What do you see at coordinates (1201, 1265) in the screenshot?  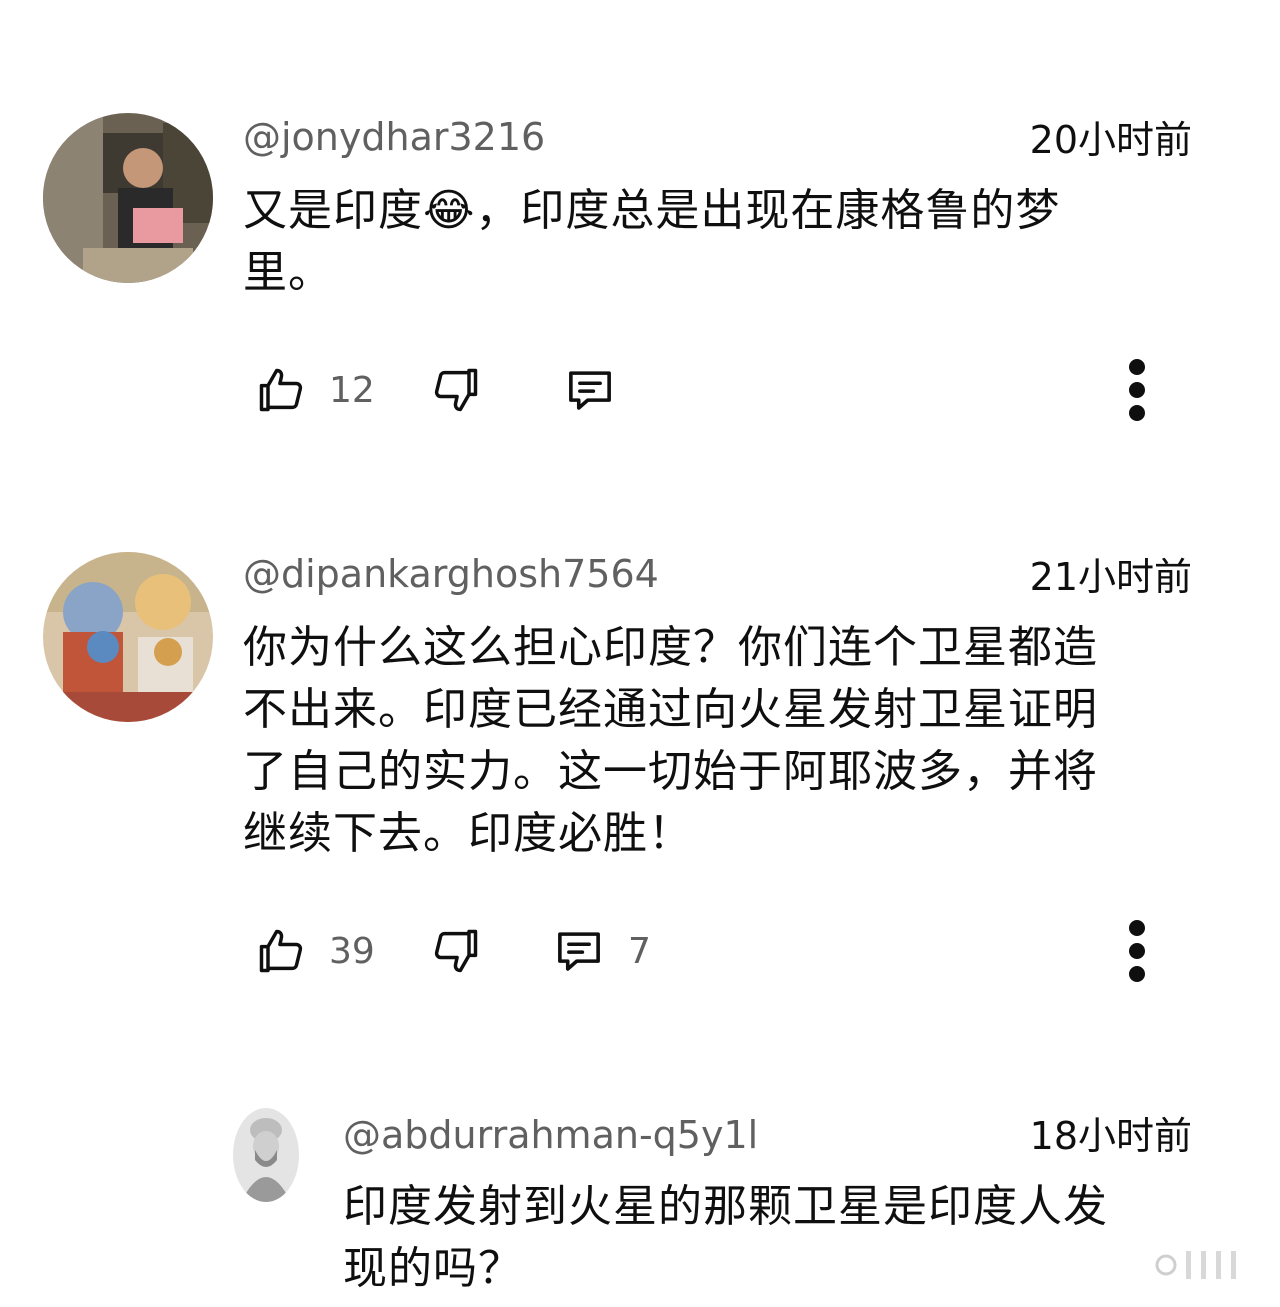 I see `watermark-icon` at bounding box center [1201, 1265].